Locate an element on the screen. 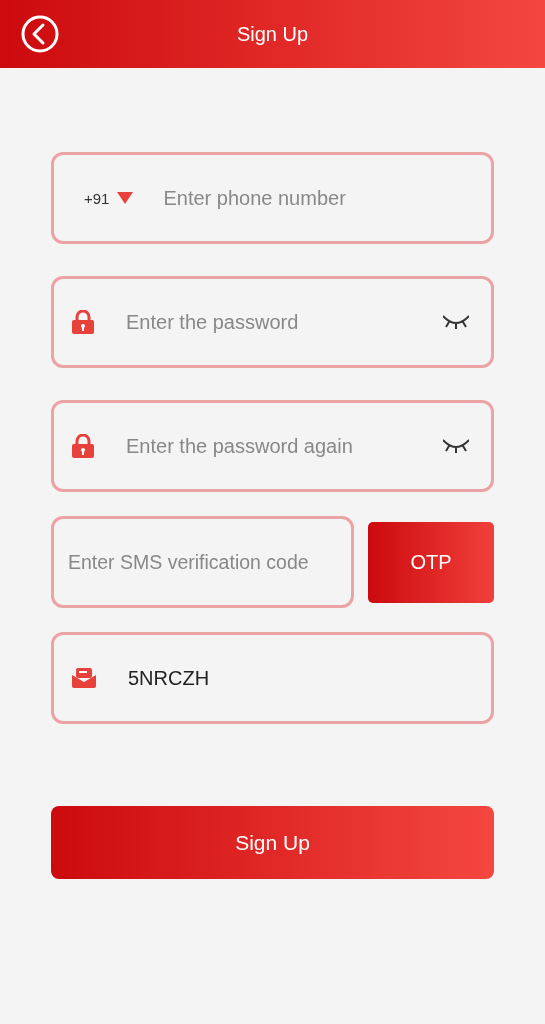 The width and height of the screenshot is (545, 1024). verification-code-input: Enter SMS verification code is located at coordinates (202, 562).